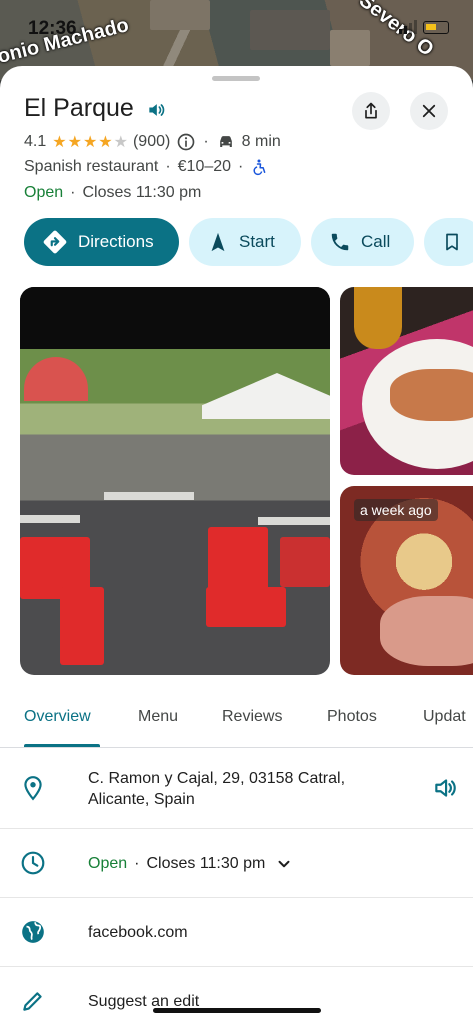 The height and width of the screenshot is (1024, 473). I want to click on photo-ham, so click(426, 631).